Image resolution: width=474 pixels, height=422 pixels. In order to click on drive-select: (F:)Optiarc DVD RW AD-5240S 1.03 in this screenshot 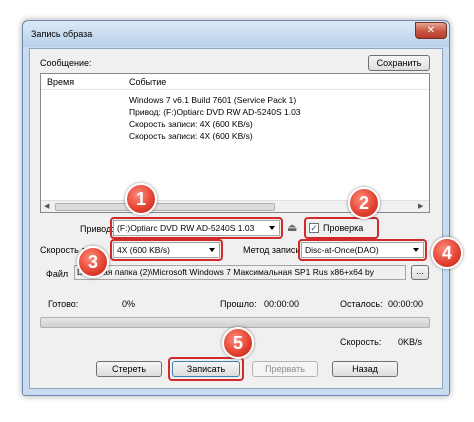, I will do `click(196, 228)`.